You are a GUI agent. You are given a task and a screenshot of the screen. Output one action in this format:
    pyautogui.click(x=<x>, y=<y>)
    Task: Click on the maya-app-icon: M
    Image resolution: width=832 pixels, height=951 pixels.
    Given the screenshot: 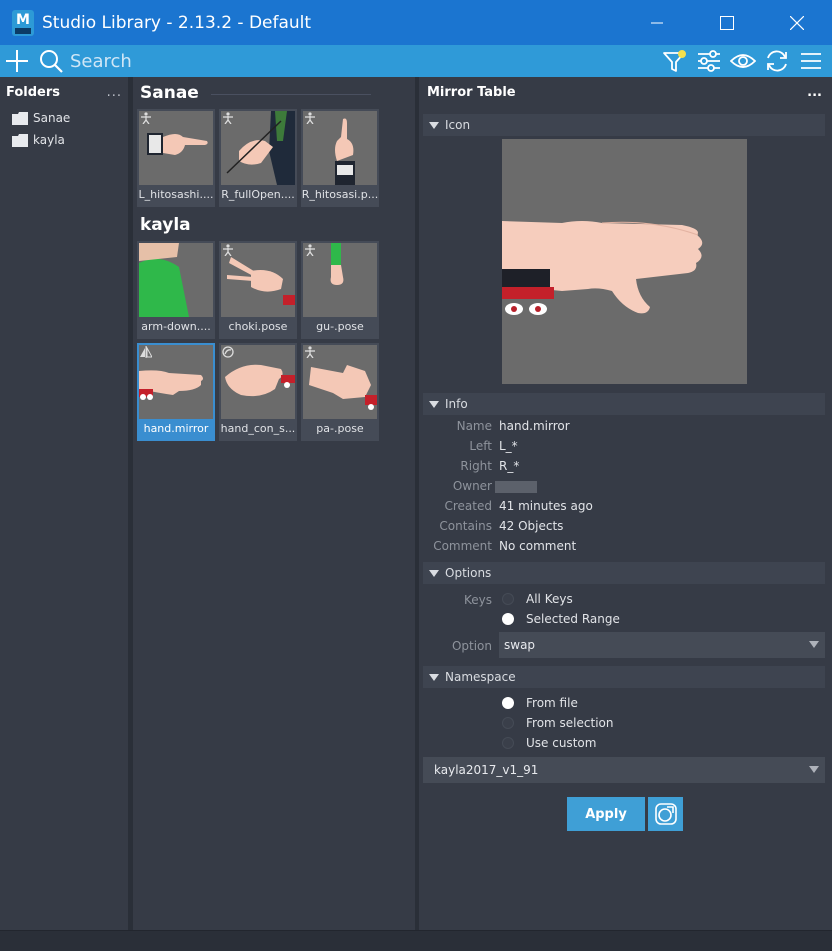 What is the action you would take?
    pyautogui.click(x=23, y=22)
    